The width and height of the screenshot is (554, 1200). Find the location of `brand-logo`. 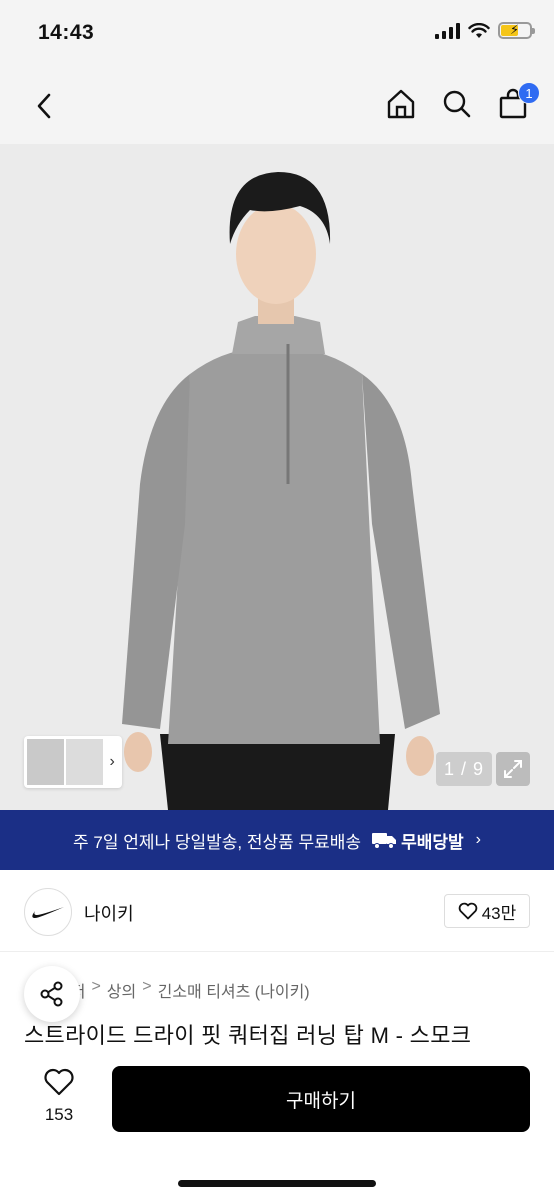

brand-logo is located at coordinates (48, 912).